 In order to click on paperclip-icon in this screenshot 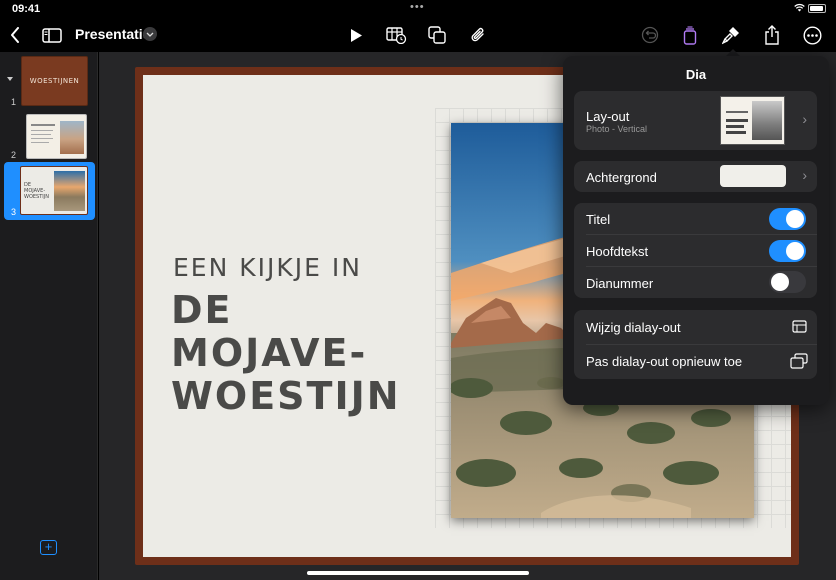, I will do `click(477, 34)`.